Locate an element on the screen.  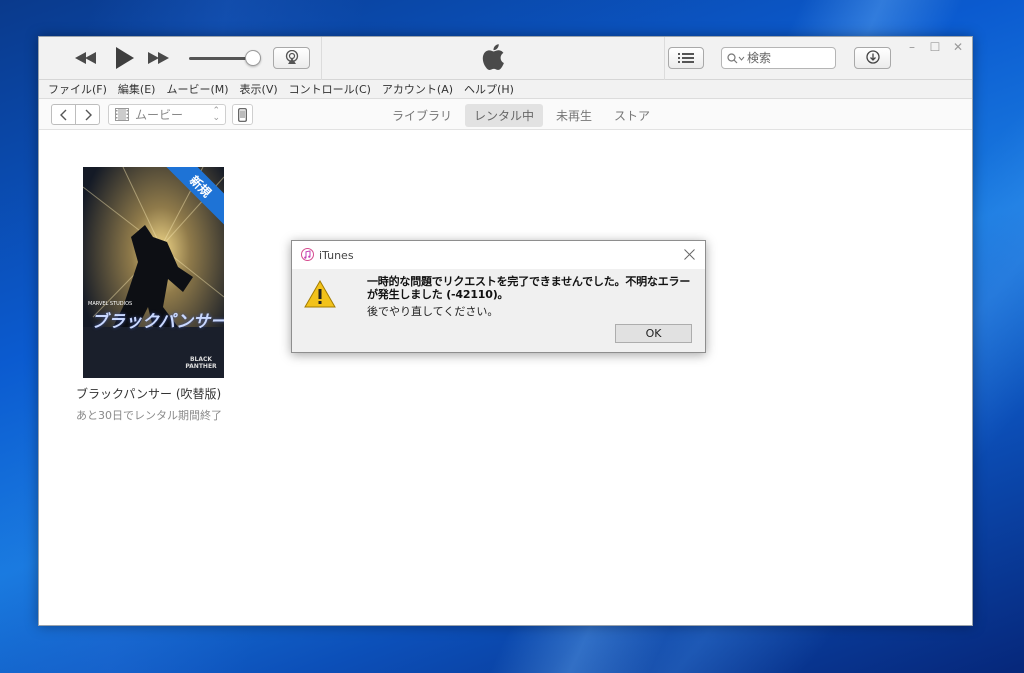
media-kind-select: ムービー ⌃ ⌄ is located at coordinates (167, 114).